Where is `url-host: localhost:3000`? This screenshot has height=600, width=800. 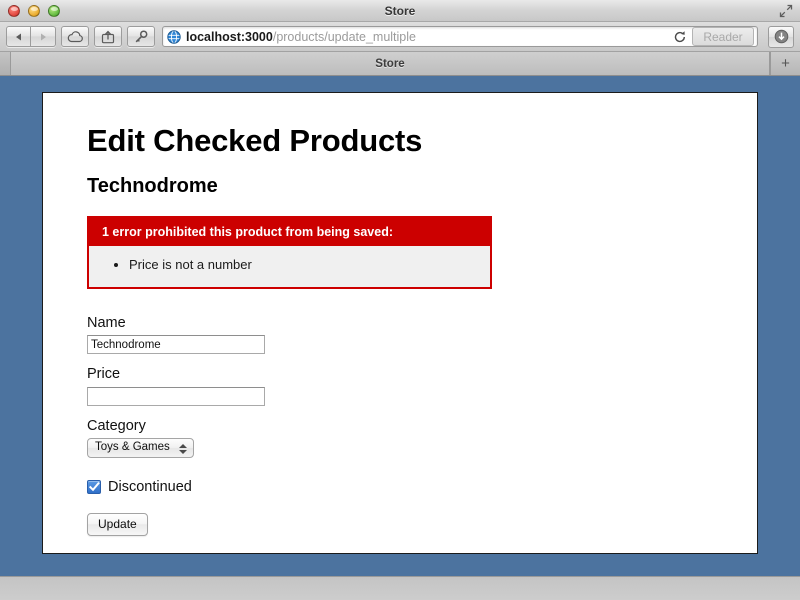
url-host: localhost:3000 is located at coordinates (229, 36).